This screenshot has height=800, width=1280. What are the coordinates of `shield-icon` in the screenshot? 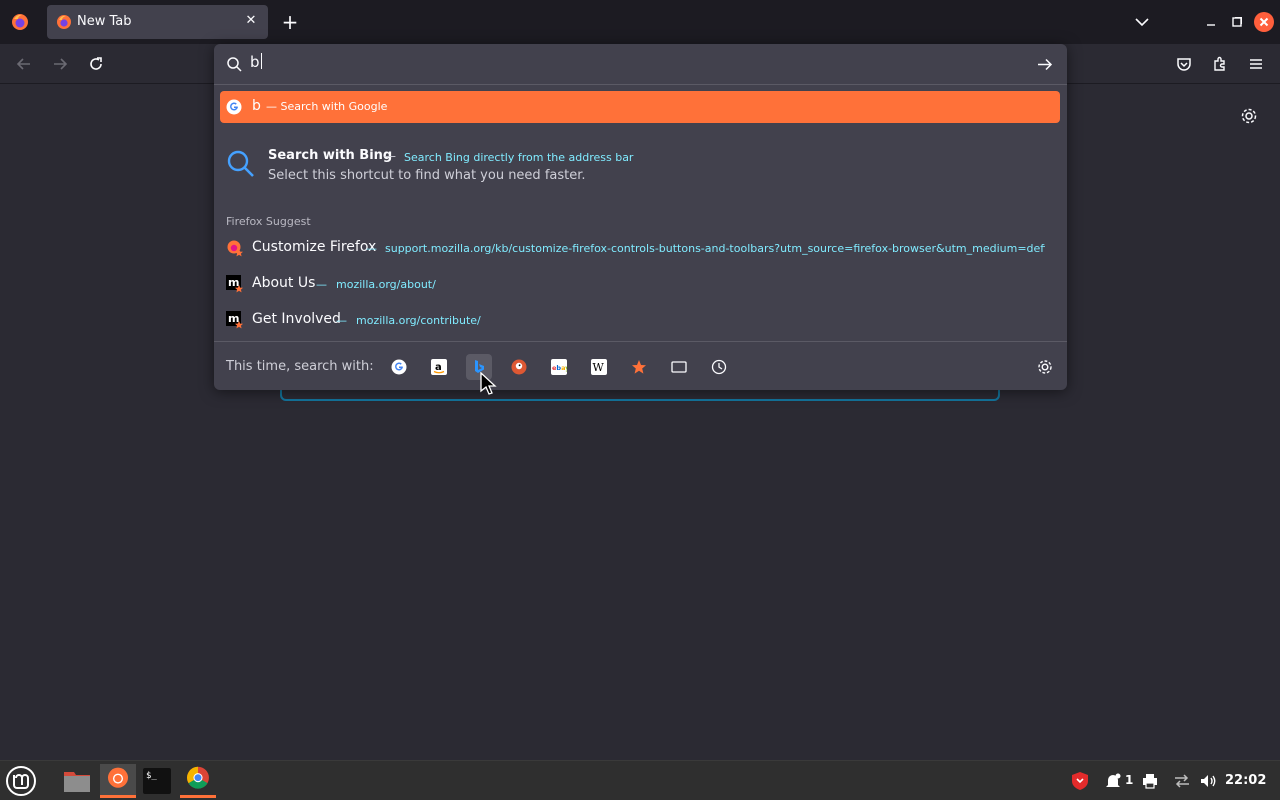 It's located at (1080, 781).